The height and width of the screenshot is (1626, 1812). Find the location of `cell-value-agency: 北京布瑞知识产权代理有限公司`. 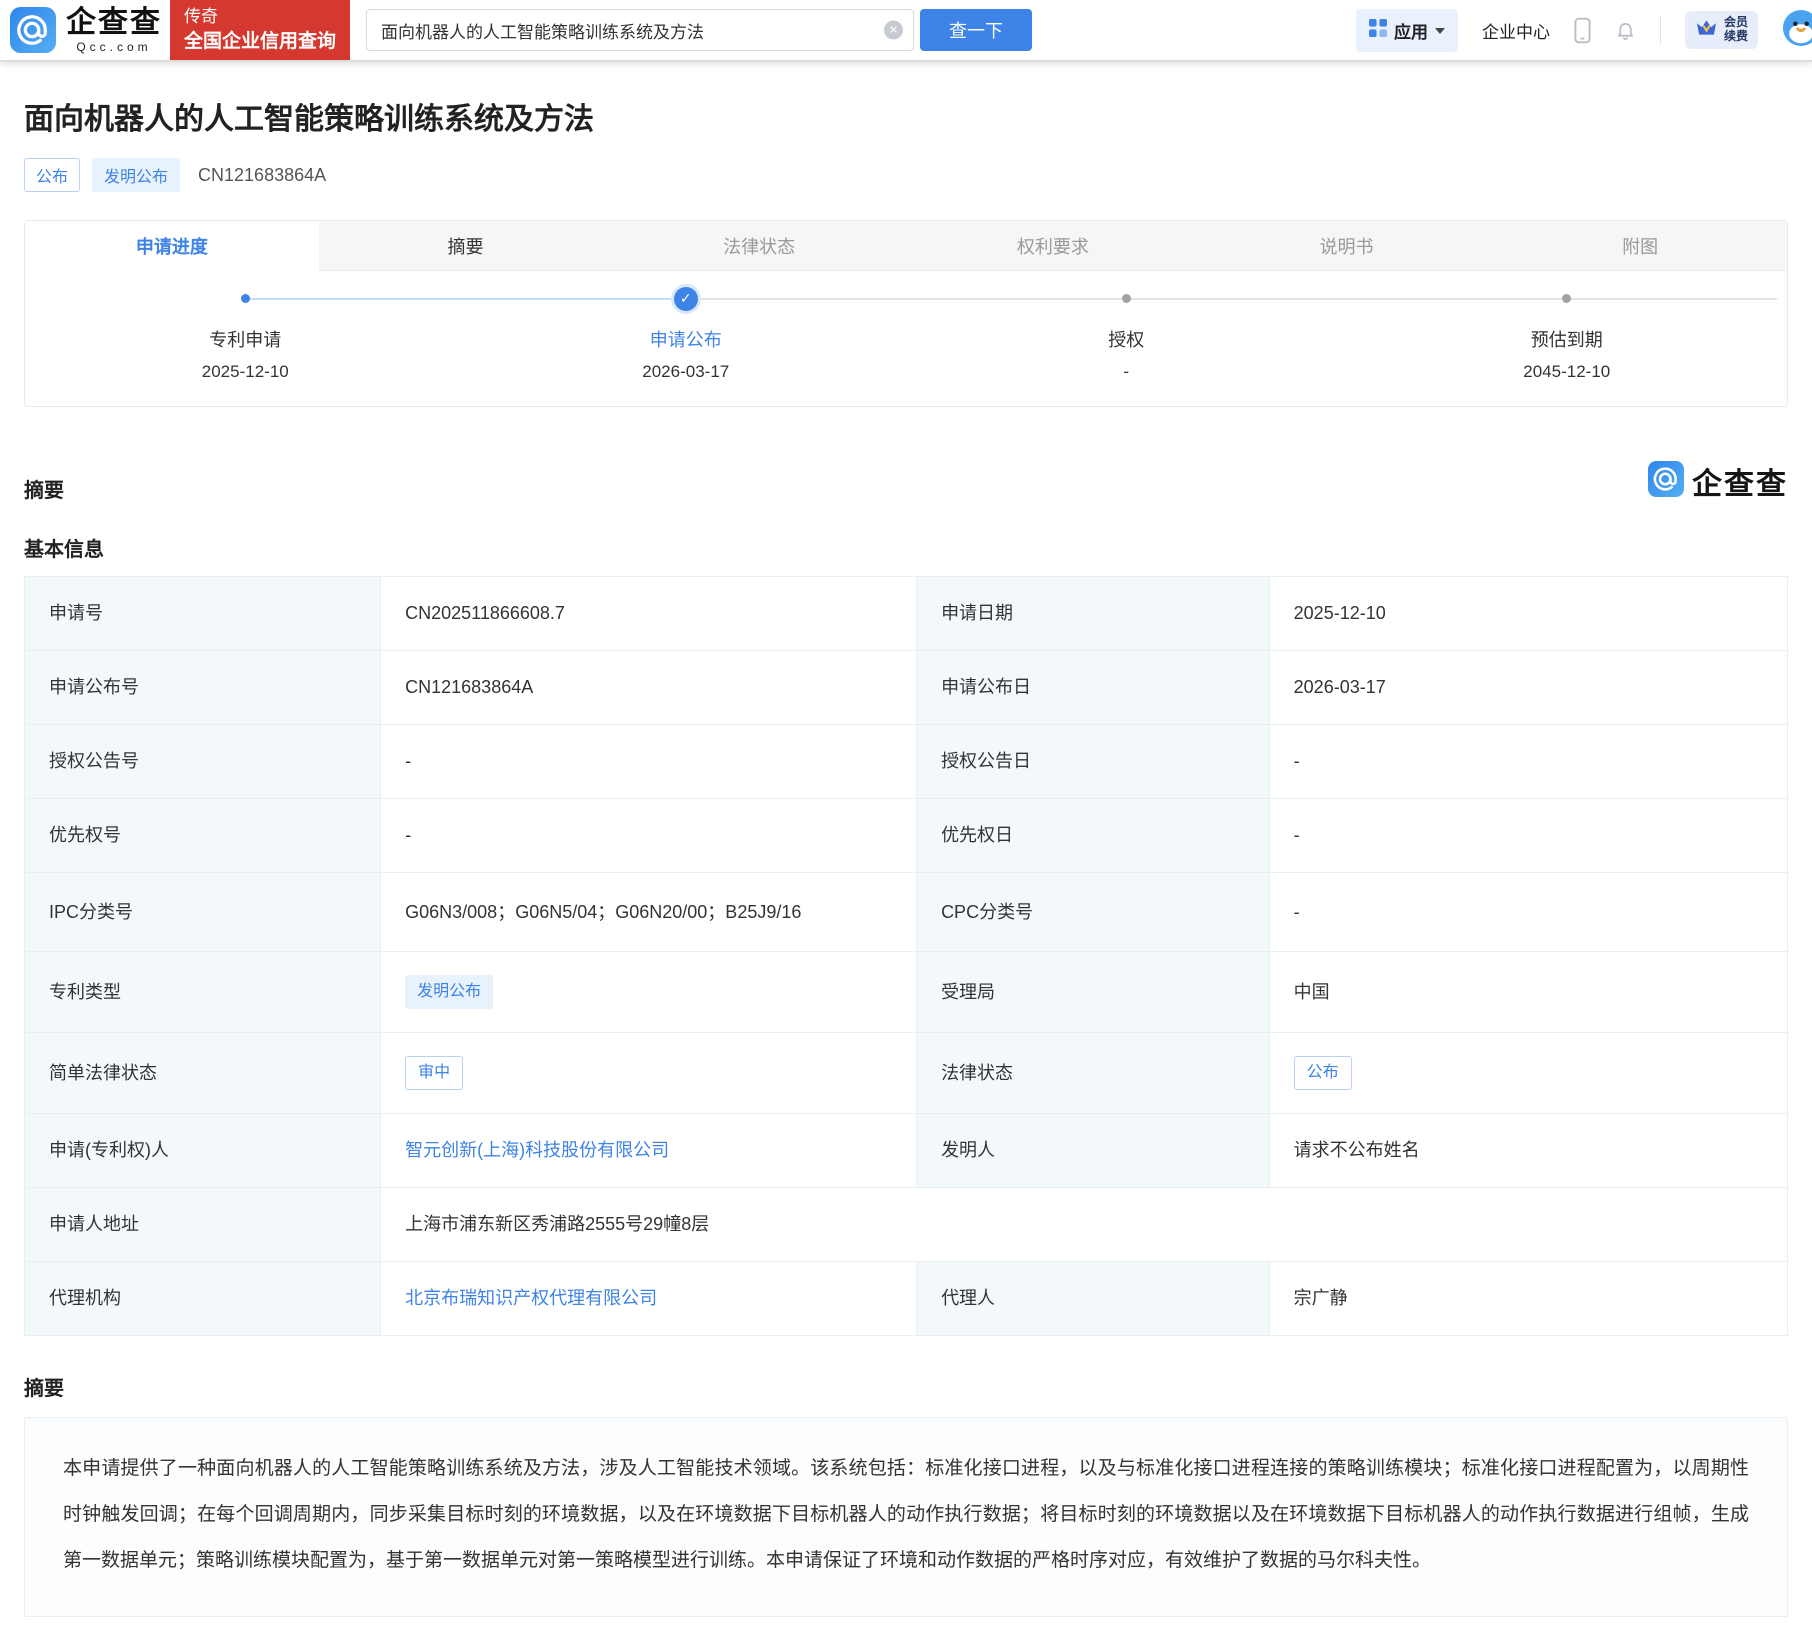

cell-value-agency: 北京布瑞知识产权代理有限公司 is located at coordinates (649, 1299).